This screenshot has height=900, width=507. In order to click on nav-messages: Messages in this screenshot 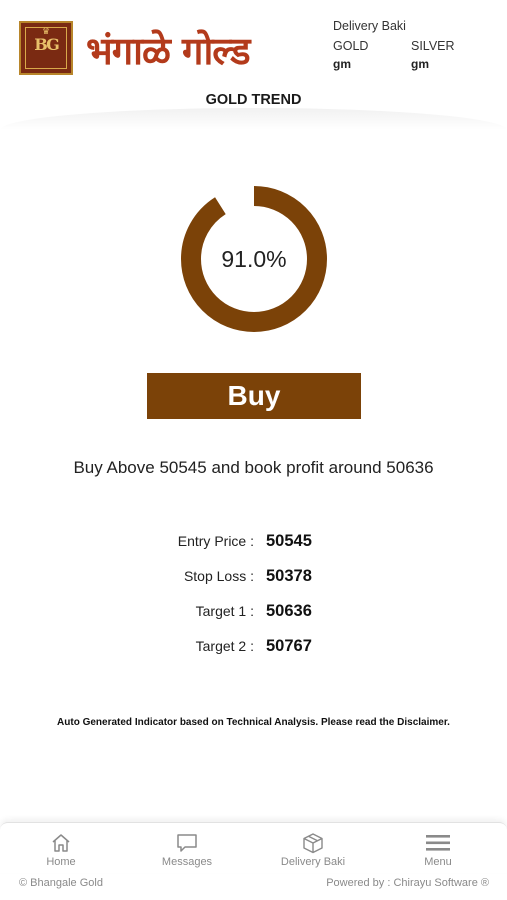, I will do `click(187, 848)`.